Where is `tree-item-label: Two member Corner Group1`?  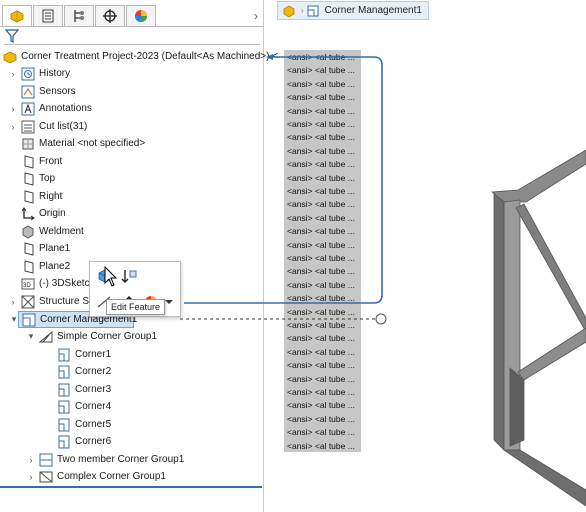 tree-item-label: Two member Corner Group1 is located at coordinates (121, 459).